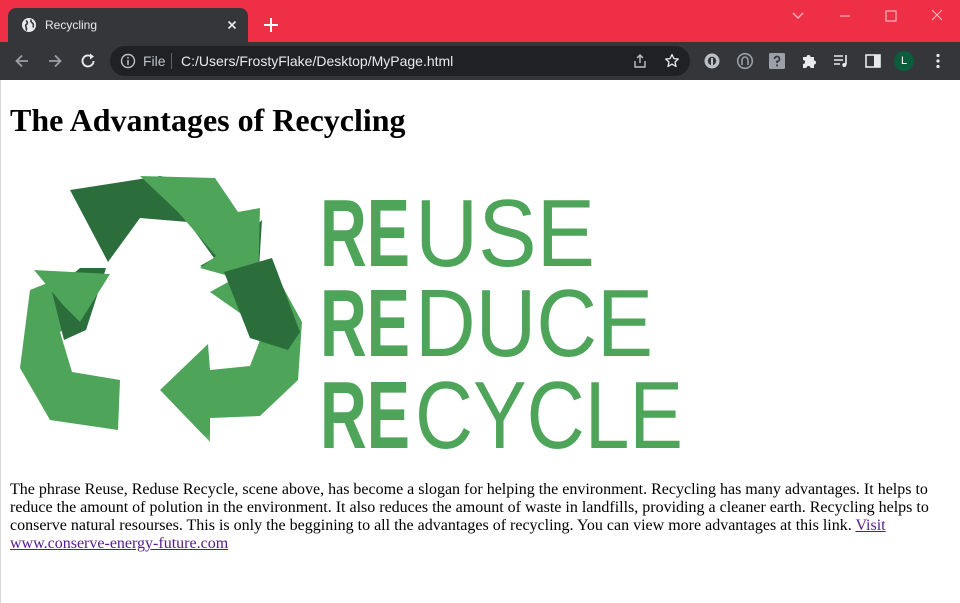 The width and height of the screenshot is (960, 603). I want to click on profile-avatar: L, so click(904, 61).